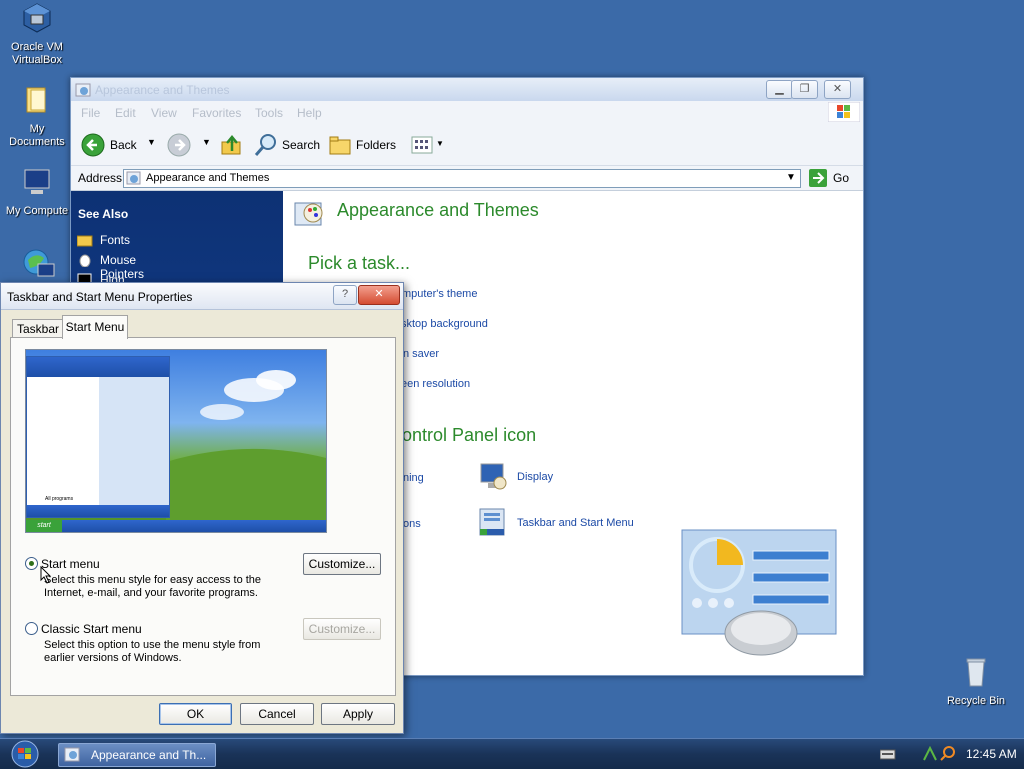  What do you see at coordinates (103, 214) in the screenshot?
I see `see-also-title: See Also` at bounding box center [103, 214].